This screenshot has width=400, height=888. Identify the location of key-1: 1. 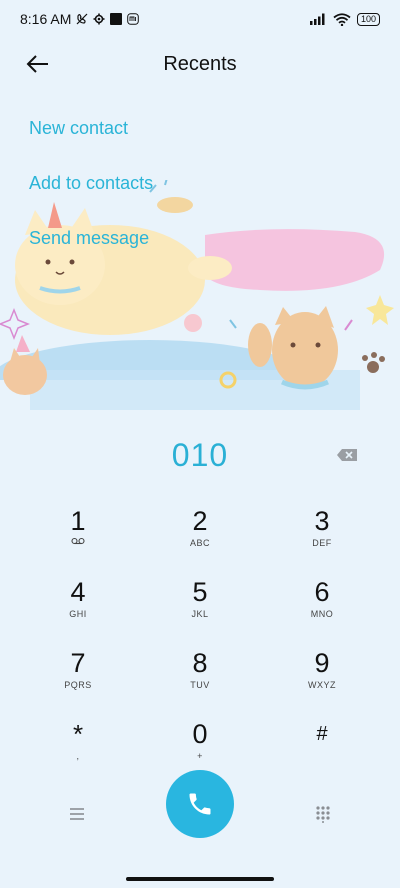
(78, 535).